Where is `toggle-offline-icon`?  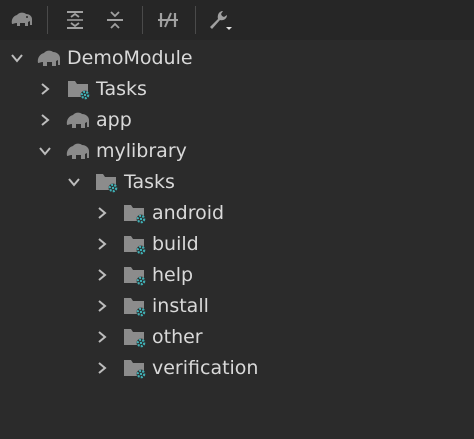
toggle-offline-icon is located at coordinates (168, 20).